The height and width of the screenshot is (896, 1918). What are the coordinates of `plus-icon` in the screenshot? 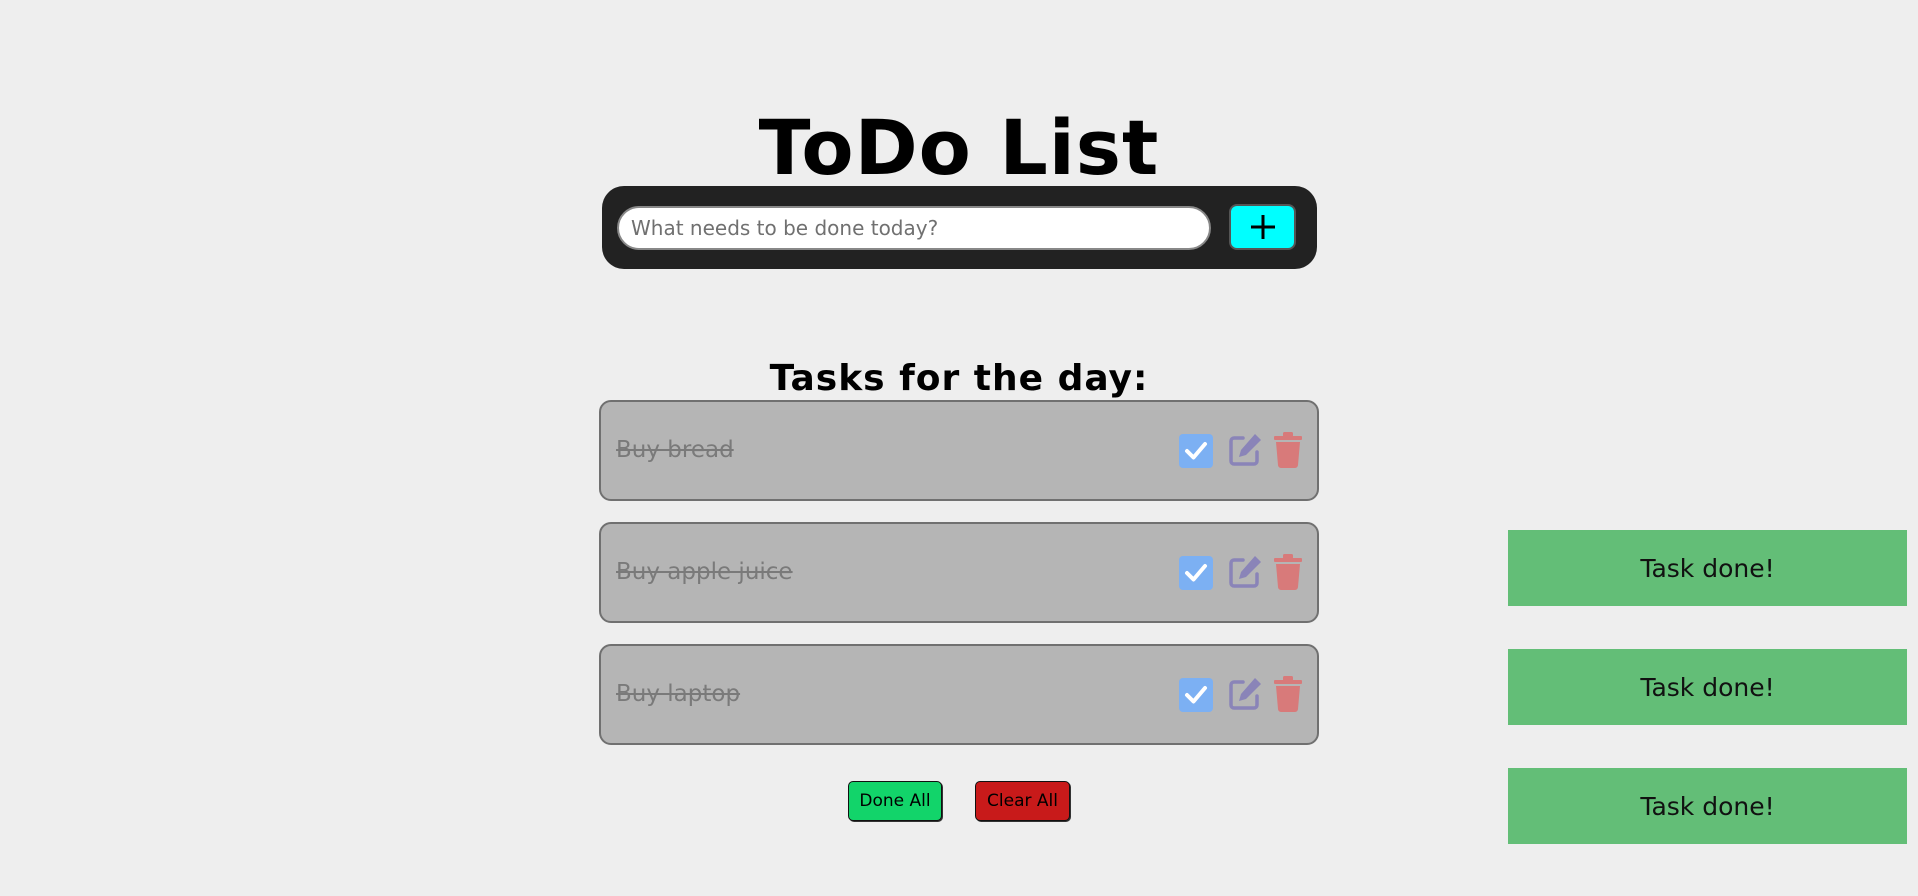 It's located at (1262, 227).